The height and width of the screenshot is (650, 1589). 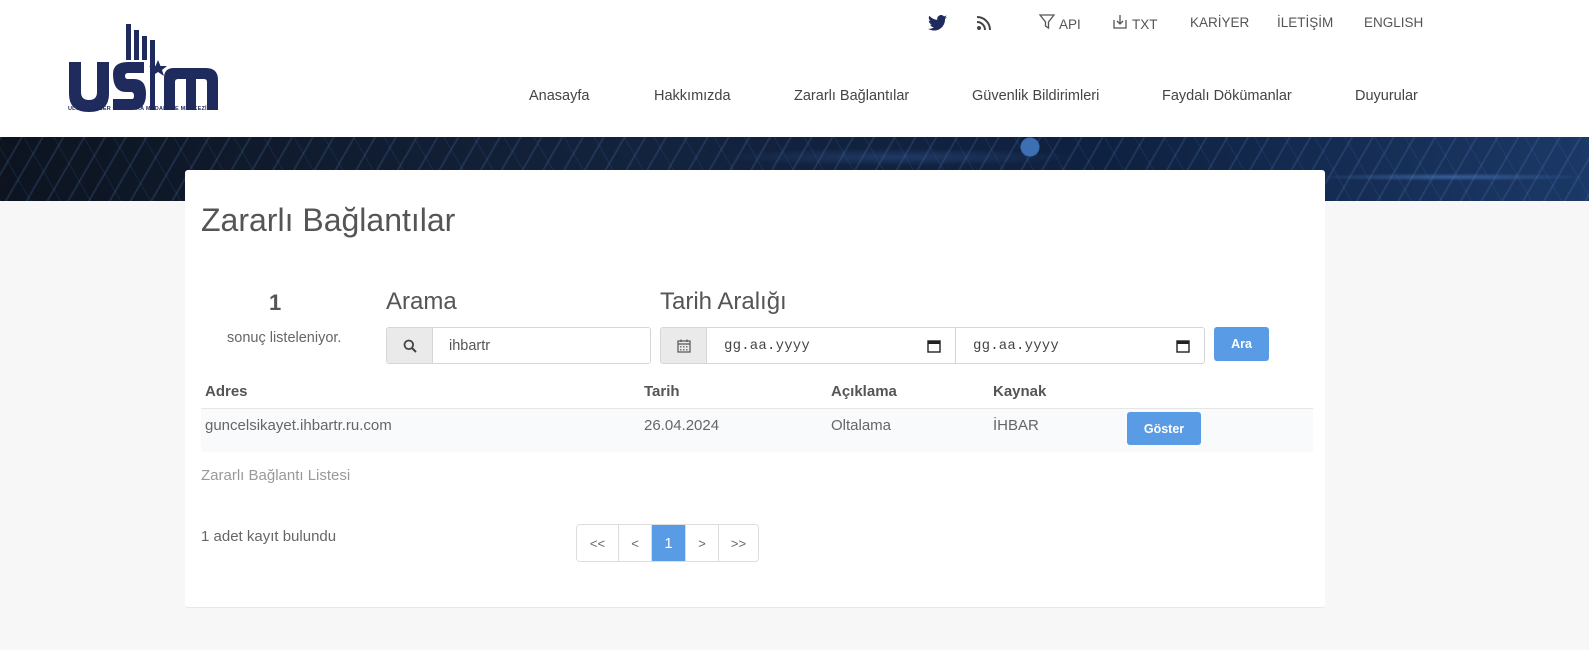 What do you see at coordinates (684, 345) in the screenshot?
I see `calendar-icon` at bounding box center [684, 345].